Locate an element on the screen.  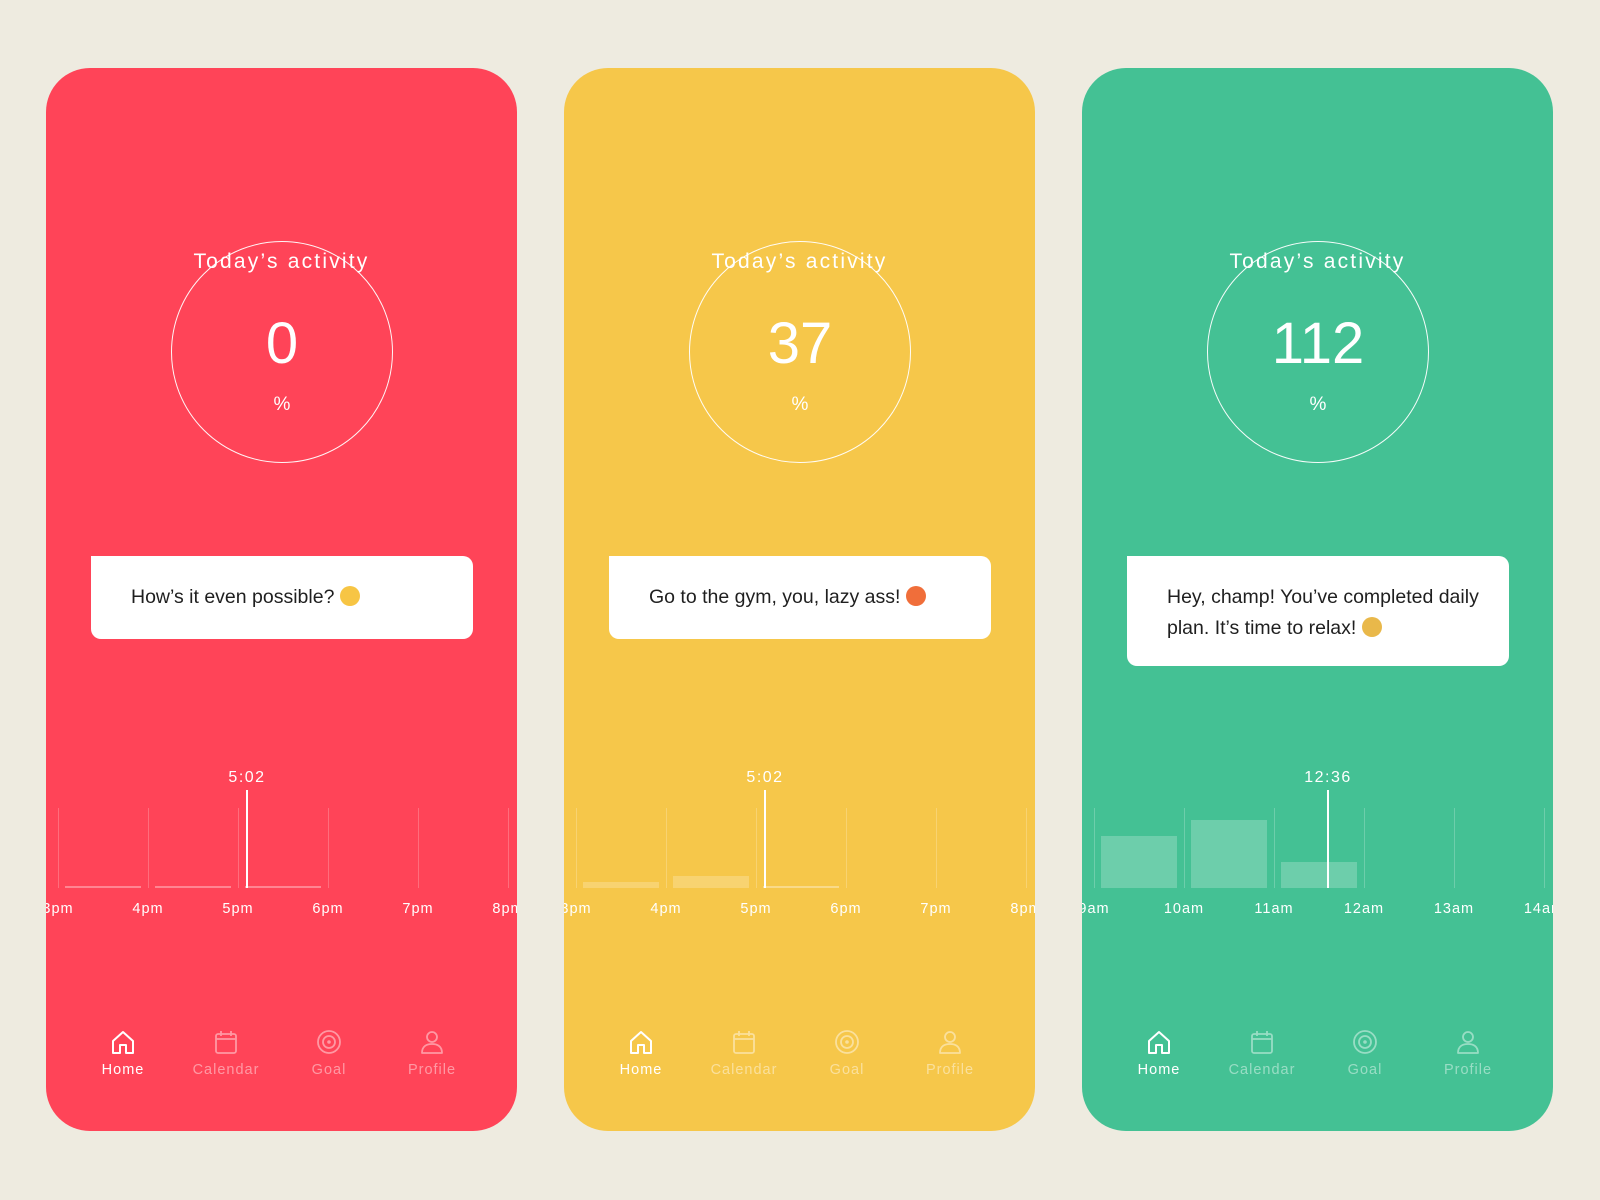
message-text: Go to the gym, you, lazy ass! is located at coordinates (775, 597).